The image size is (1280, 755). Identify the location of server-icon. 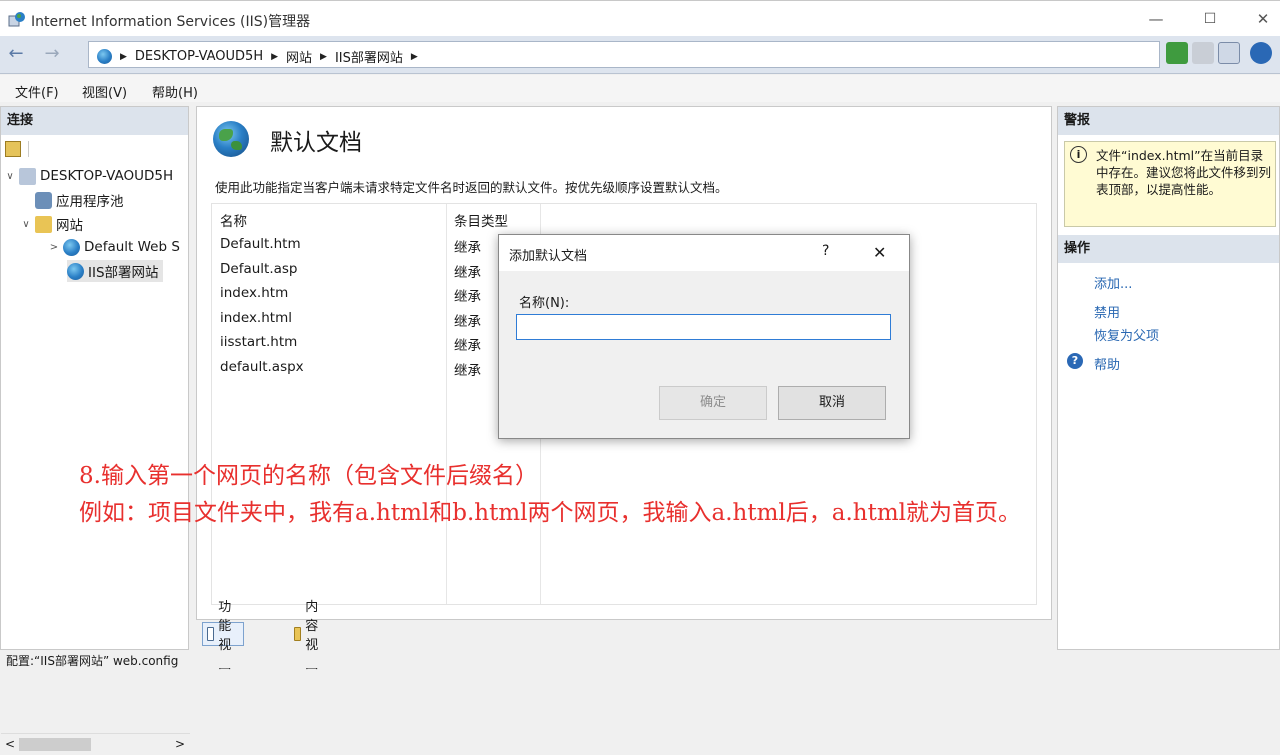
(27, 176).